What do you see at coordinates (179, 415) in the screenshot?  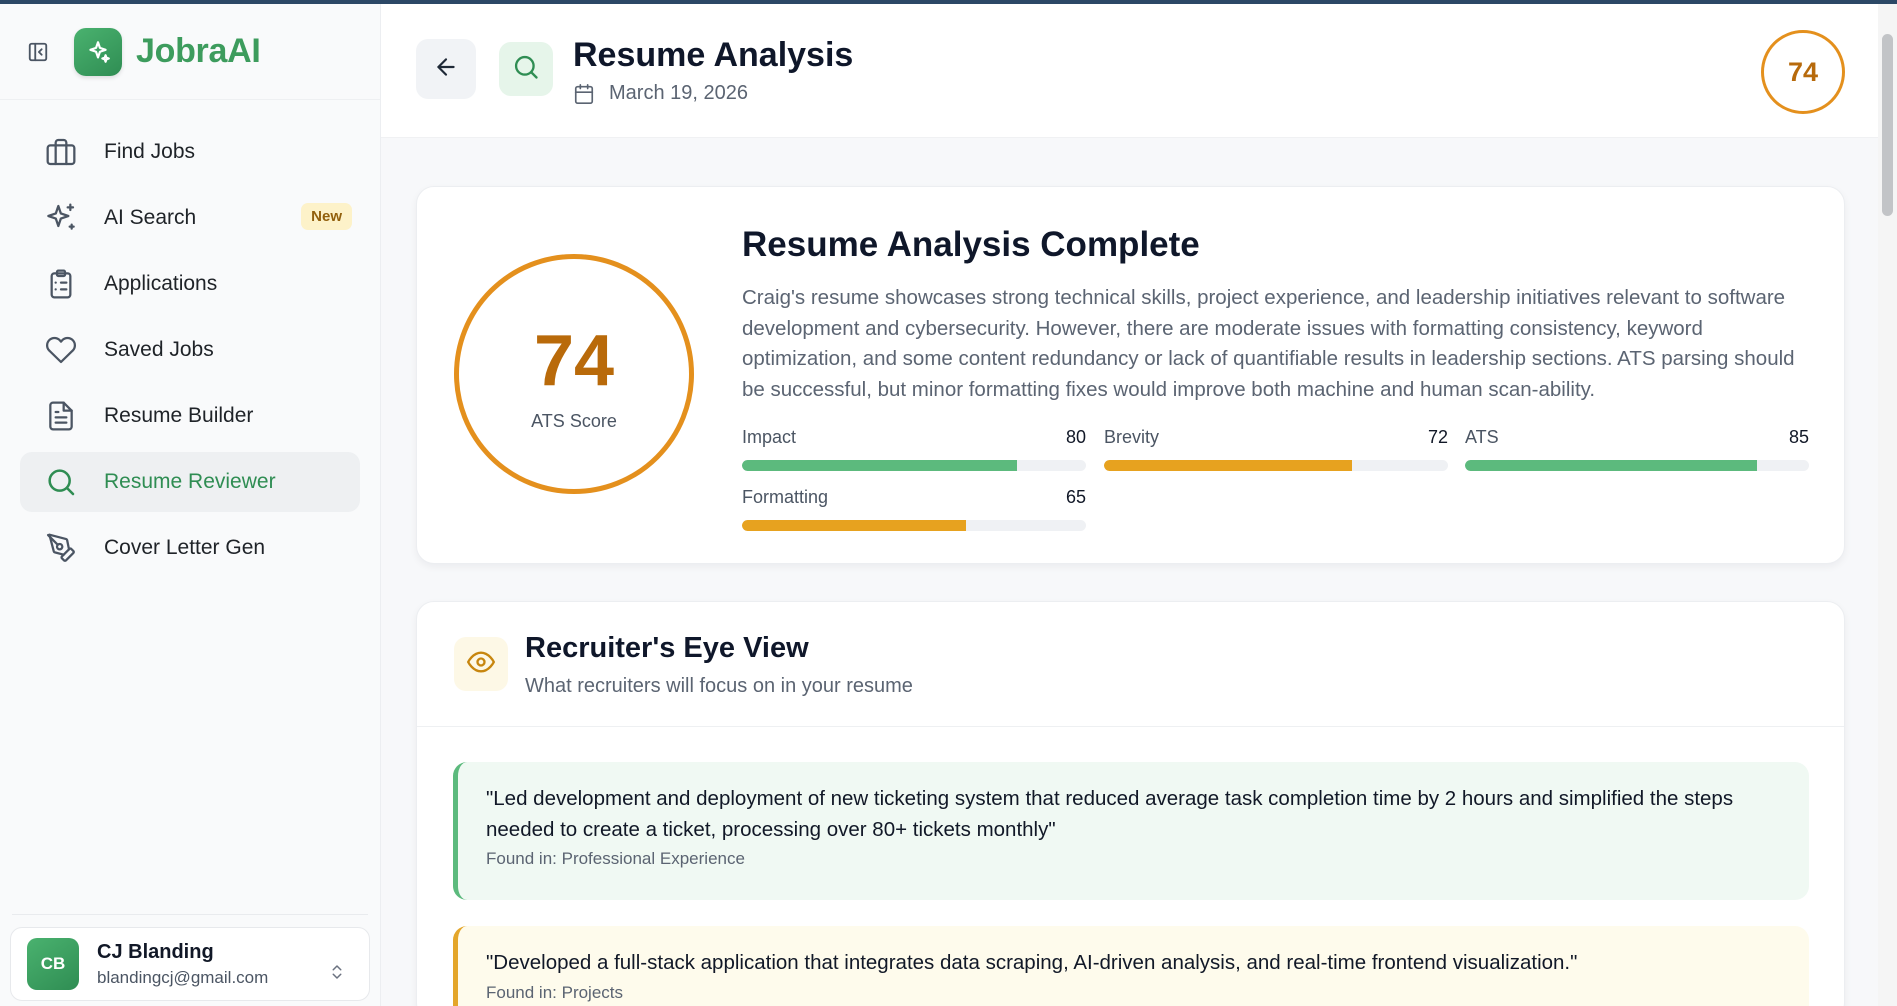 I see `sidebar-item-label: Resume Builder` at bounding box center [179, 415].